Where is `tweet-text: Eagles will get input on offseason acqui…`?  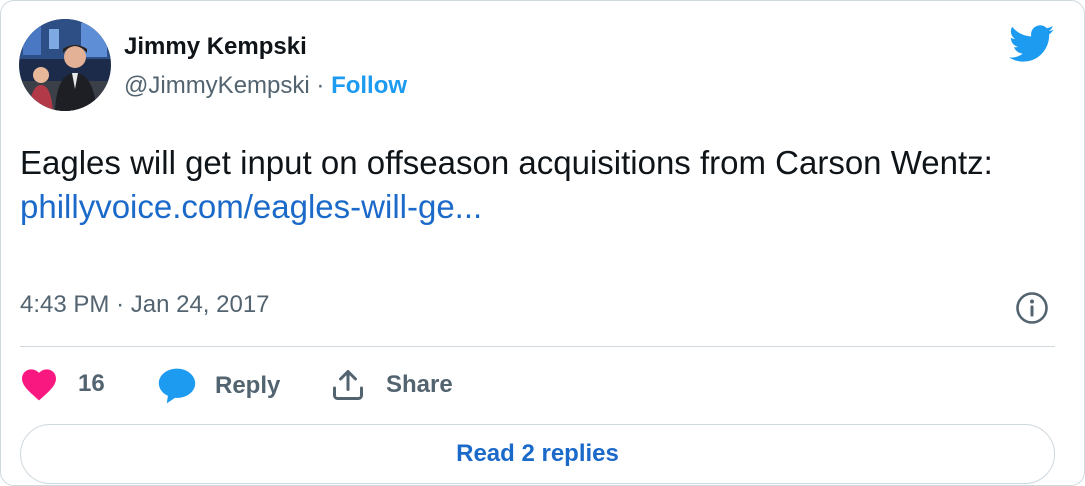 tweet-text: Eagles will get input on offseason acqui… is located at coordinates (506, 162).